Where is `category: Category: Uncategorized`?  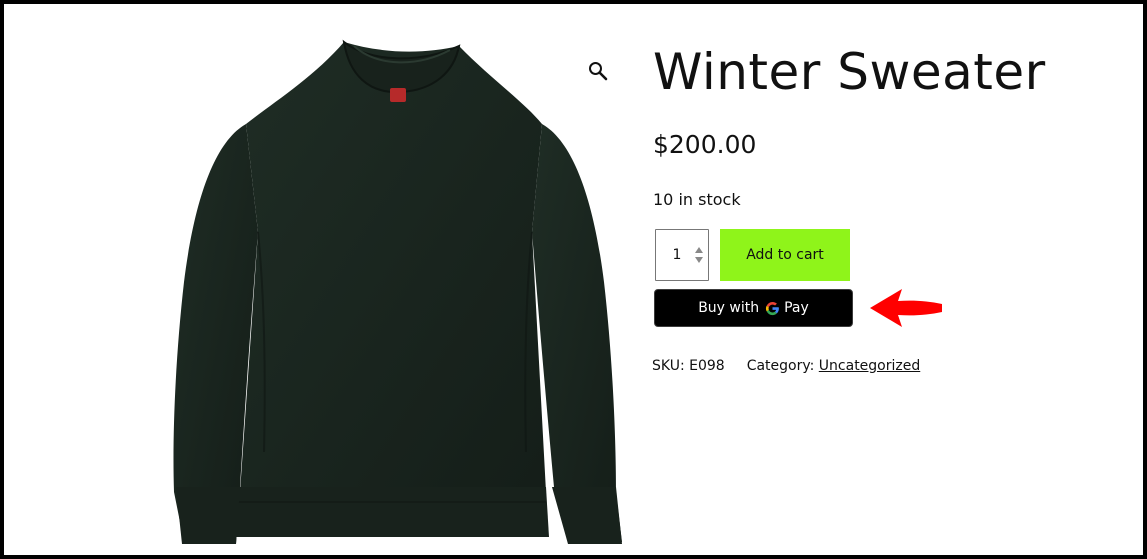
category: Category: Uncategorized is located at coordinates (834, 366).